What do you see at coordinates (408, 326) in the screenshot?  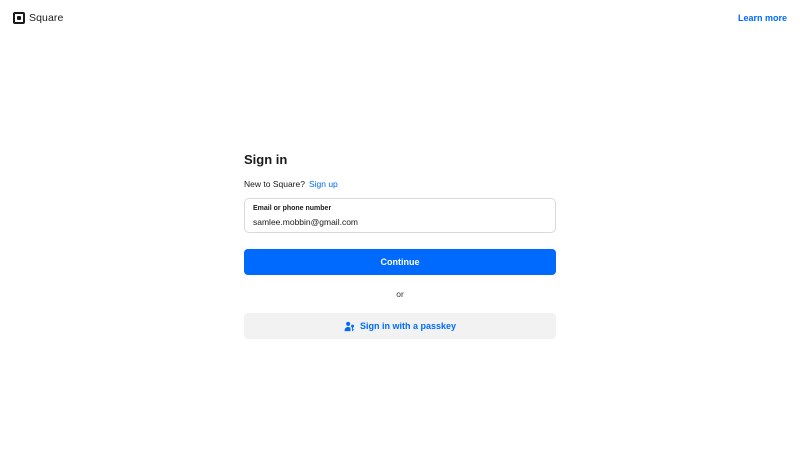 I see `passkey-button-label: Sign in with a passkey` at bounding box center [408, 326].